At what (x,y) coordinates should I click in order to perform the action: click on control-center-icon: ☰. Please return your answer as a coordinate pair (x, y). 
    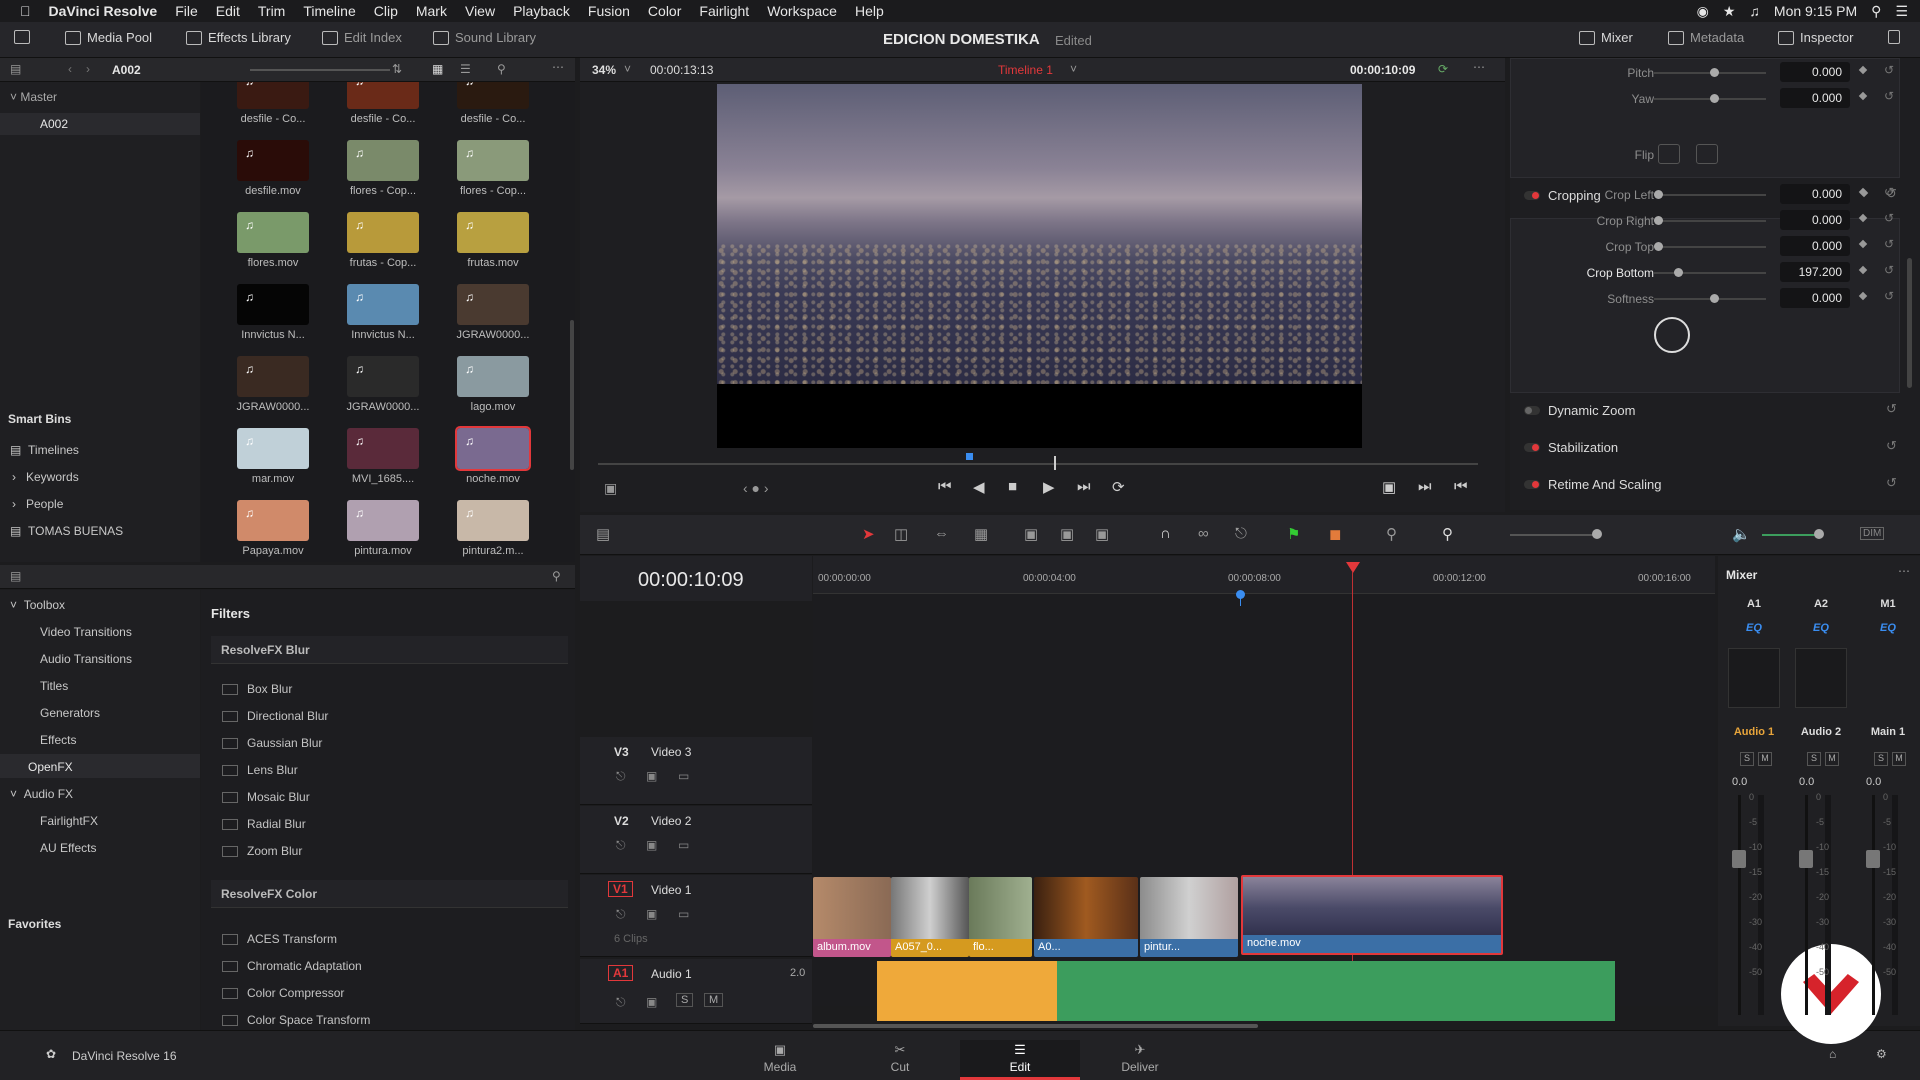
    Looking at the image, I should click on (1901, 11).